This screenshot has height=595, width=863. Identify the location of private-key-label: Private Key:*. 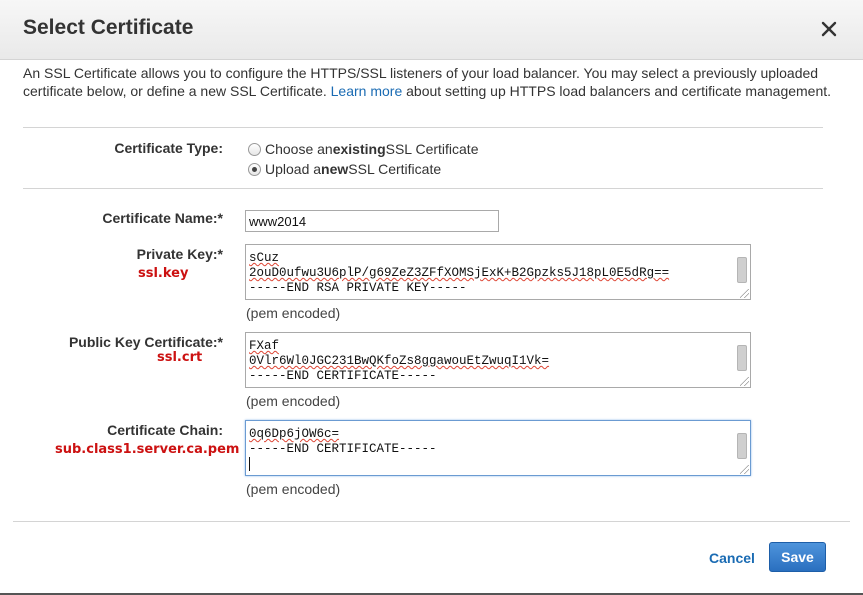
(179, 254).